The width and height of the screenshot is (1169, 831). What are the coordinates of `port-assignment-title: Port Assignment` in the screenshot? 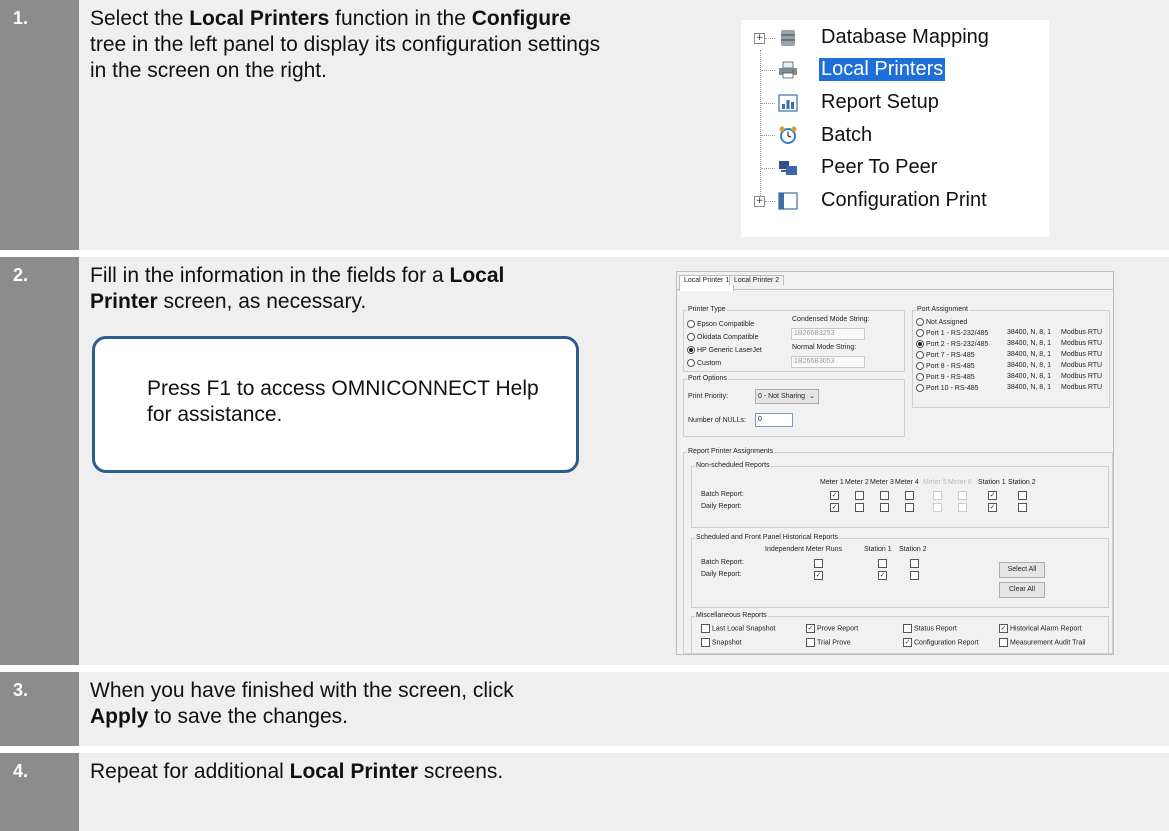 It's located at (942, 309).